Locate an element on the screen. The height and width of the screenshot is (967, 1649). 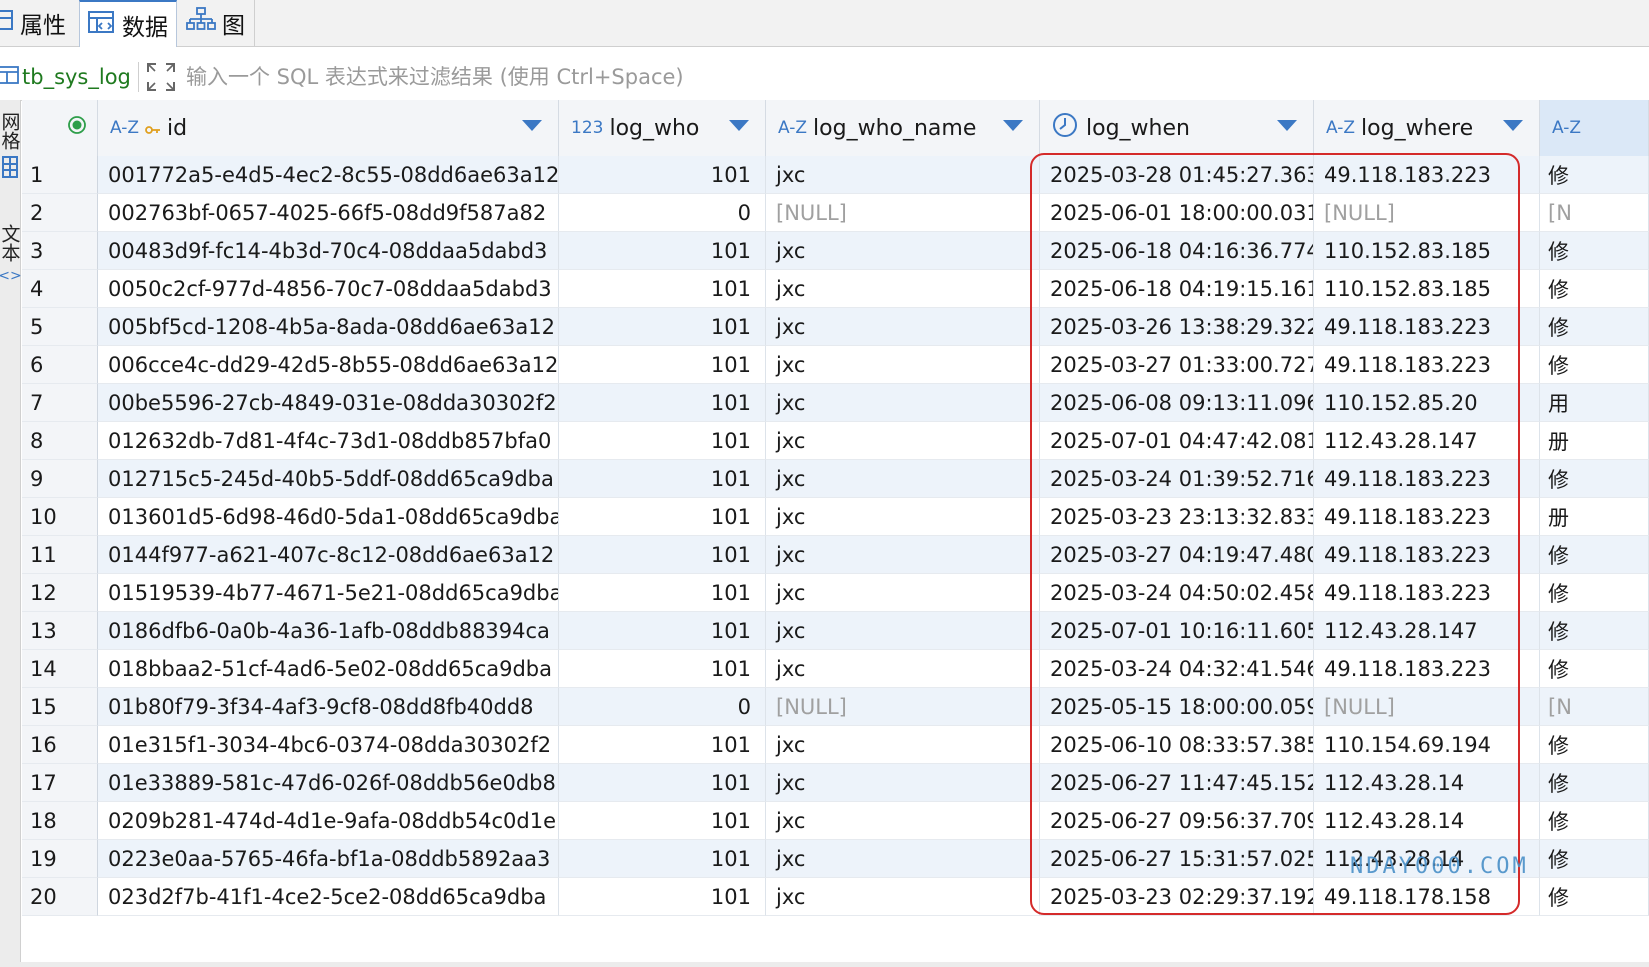
cell-log-when: 2025-03-27 04:19:47.480 is located at coordinates (1177, 555).